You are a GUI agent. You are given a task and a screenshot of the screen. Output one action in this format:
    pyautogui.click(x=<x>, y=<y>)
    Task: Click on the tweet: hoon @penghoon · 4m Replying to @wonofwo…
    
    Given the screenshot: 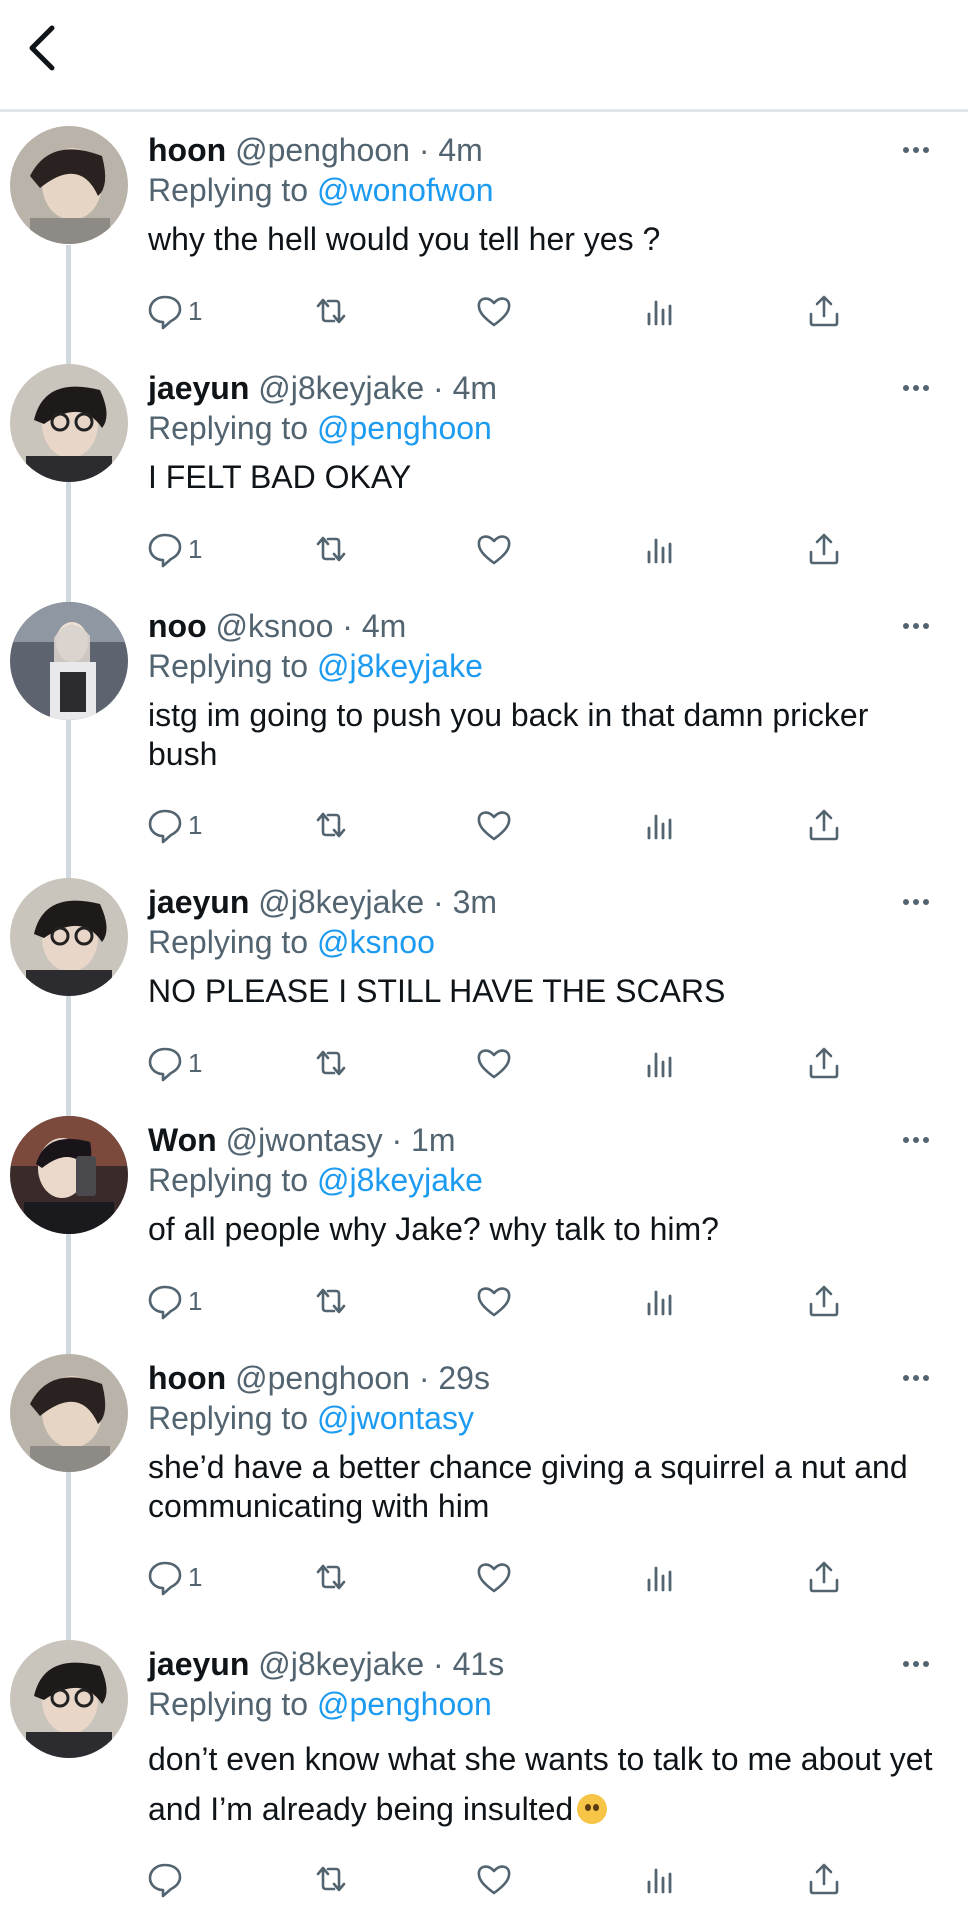 What is the action you would take?
    pyautogui.click(x=484, y=236)
    